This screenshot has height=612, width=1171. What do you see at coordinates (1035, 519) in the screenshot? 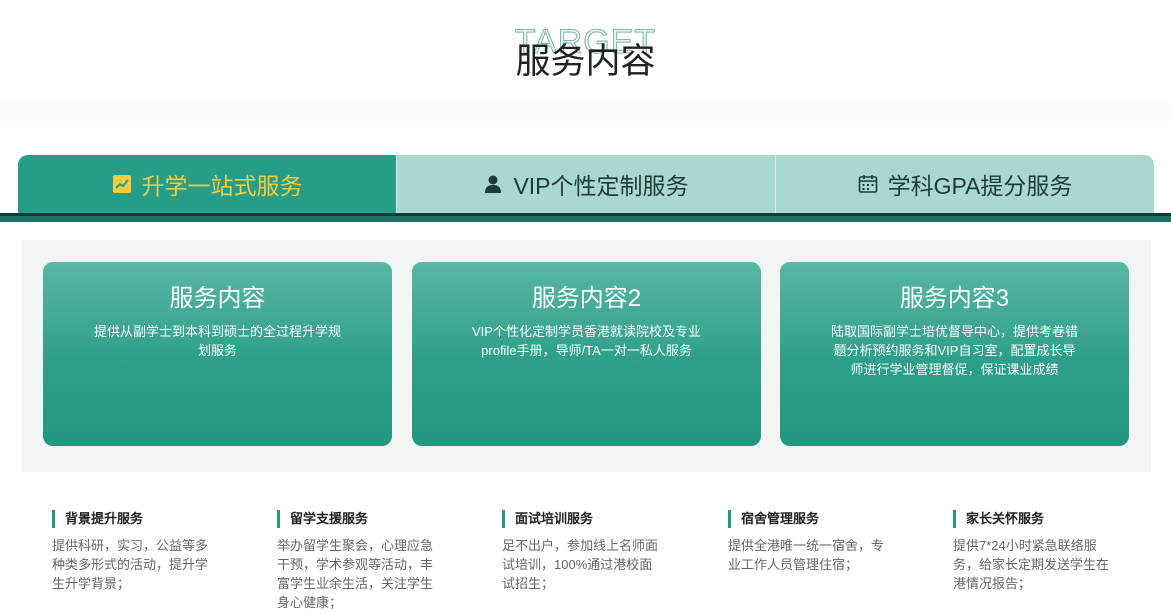
I see `feature-title: 家长关怀服务` at bounding box center [1035, 519].